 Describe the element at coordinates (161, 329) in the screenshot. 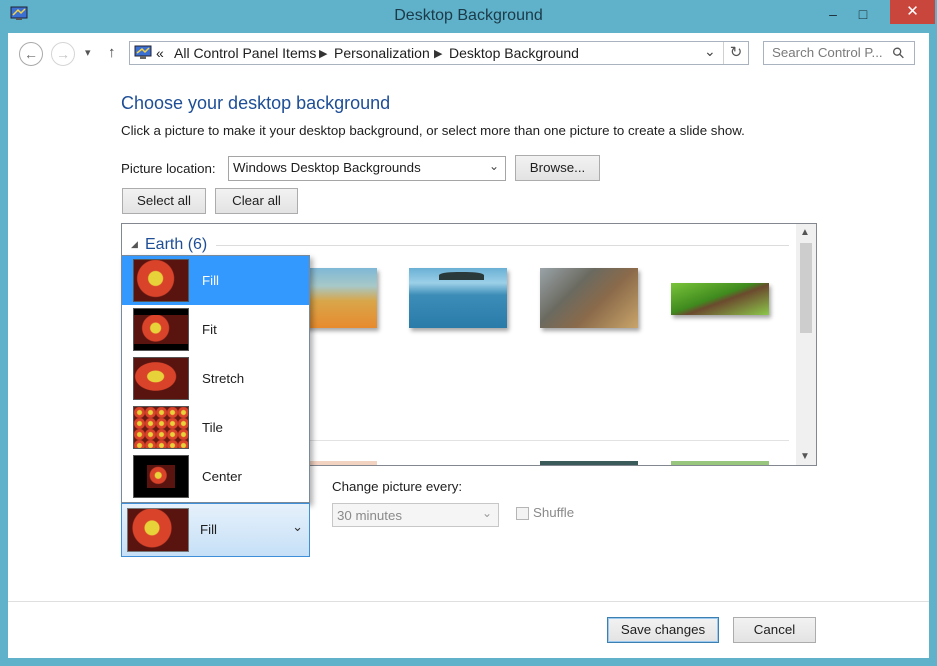

I see `fit-preview-icon` at that location.